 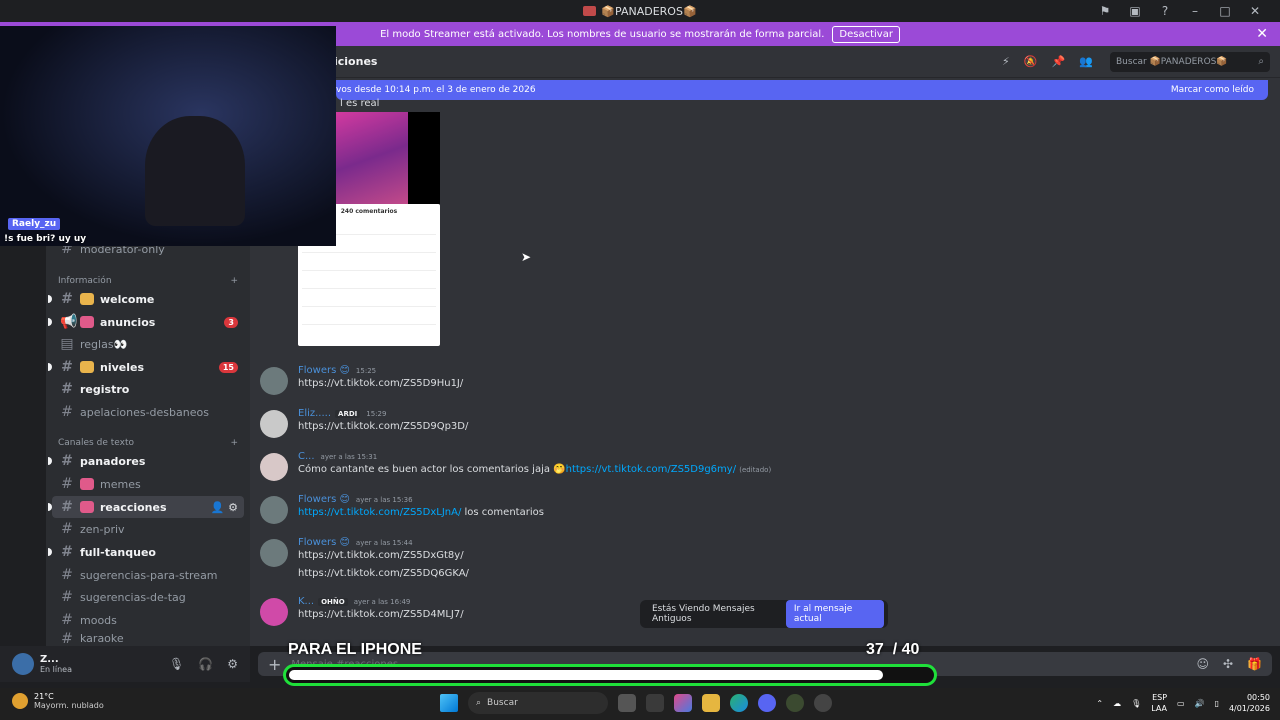 What do you see at coordinates (1195, 11) in the screenshot?
I see `minimize-button: –` at bounding box center [1195, 11].